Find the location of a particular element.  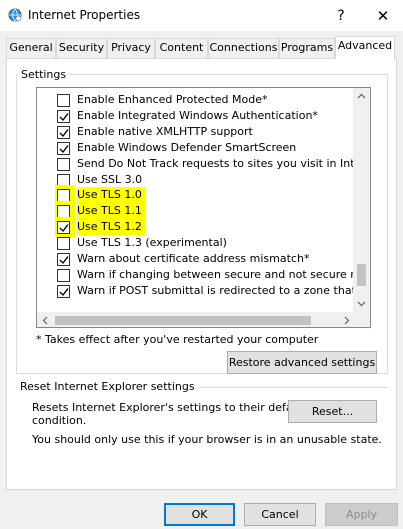

setting-label: Use SSL 3.0 is located at coordinates (110, 179).